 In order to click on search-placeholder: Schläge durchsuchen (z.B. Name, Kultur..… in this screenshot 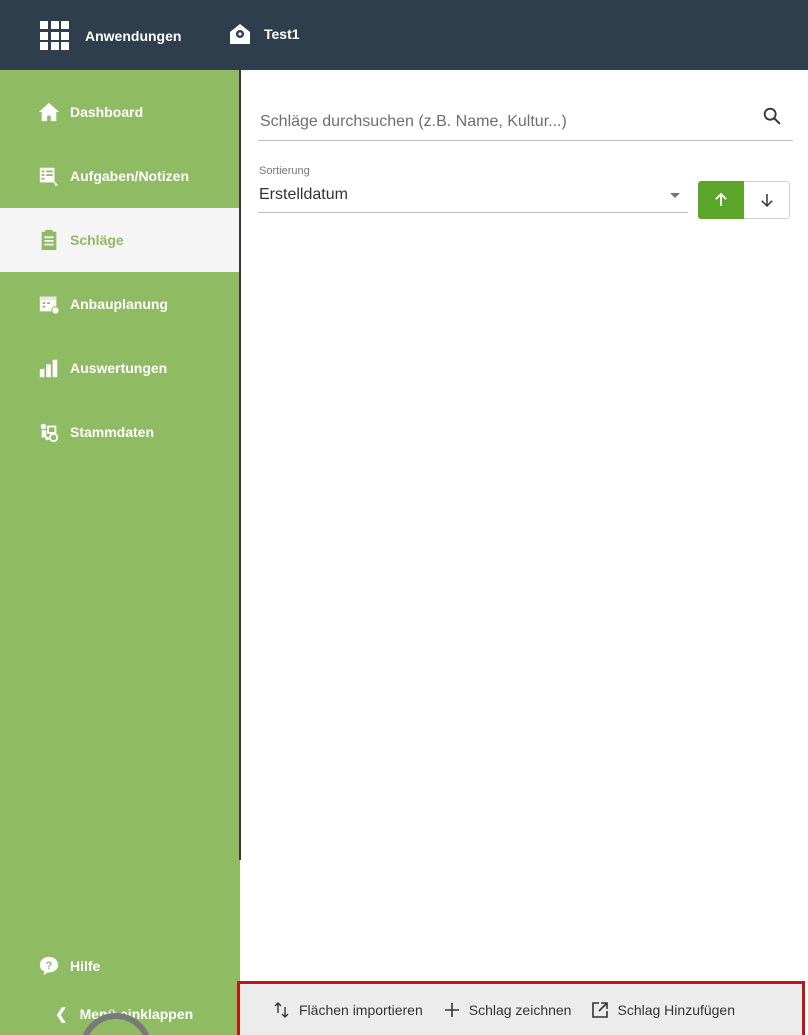, I will do `click(413, 121)`.